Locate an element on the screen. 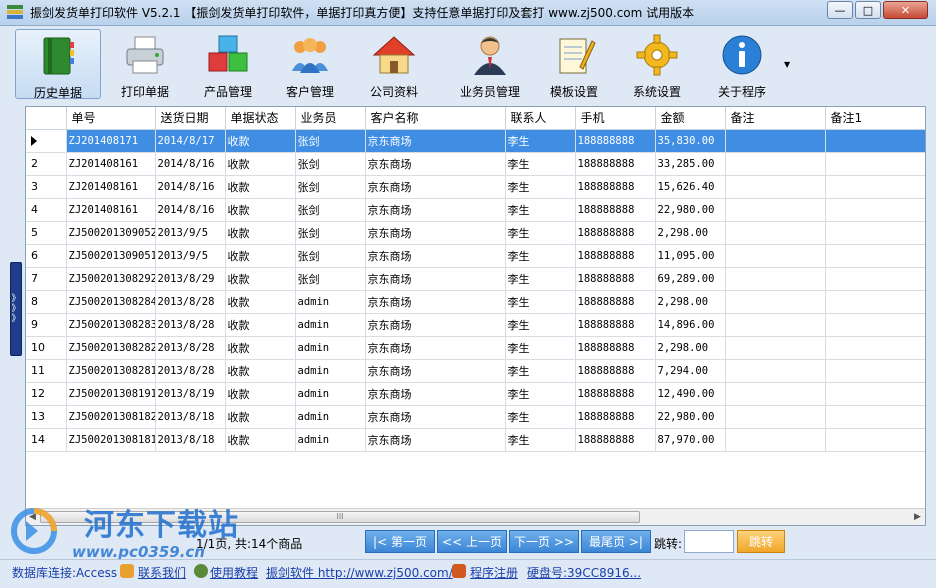 The image size is (936, 588). scroll-right-arrow-icon: ▶ is located at coordinates (917, 517).